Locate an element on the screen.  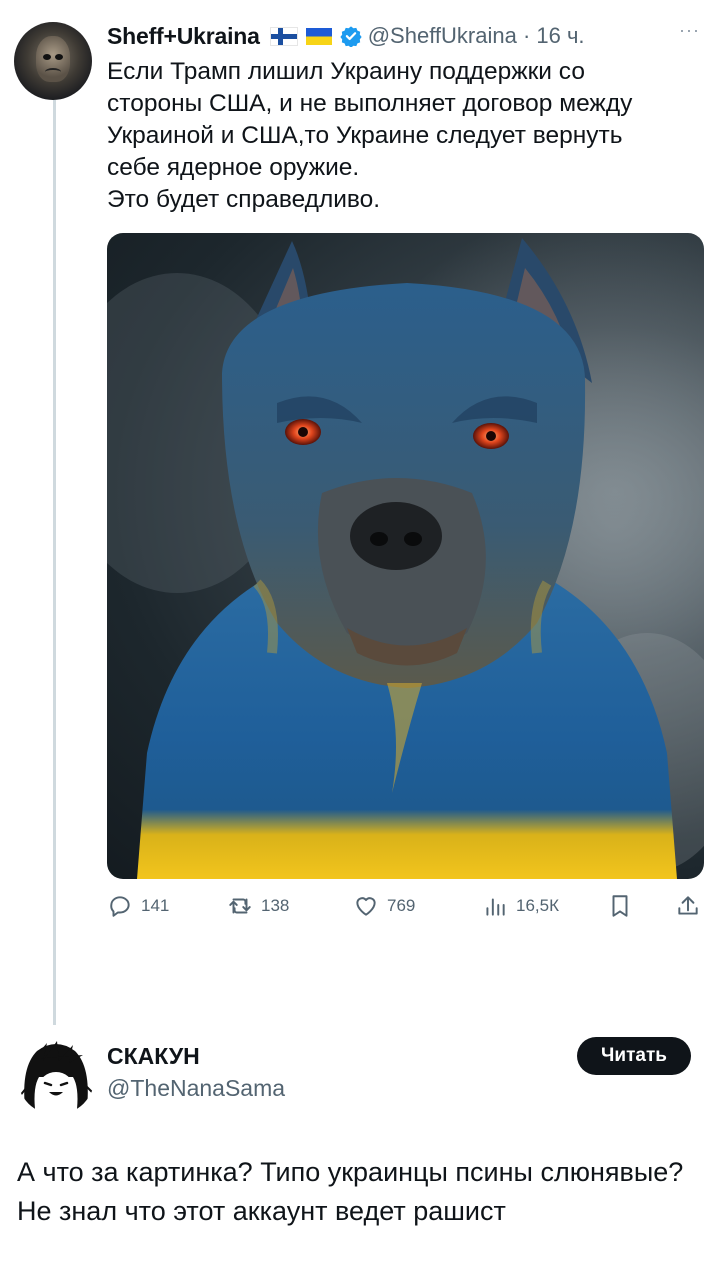
like-action: 769 is located at coordinates (384, 906).